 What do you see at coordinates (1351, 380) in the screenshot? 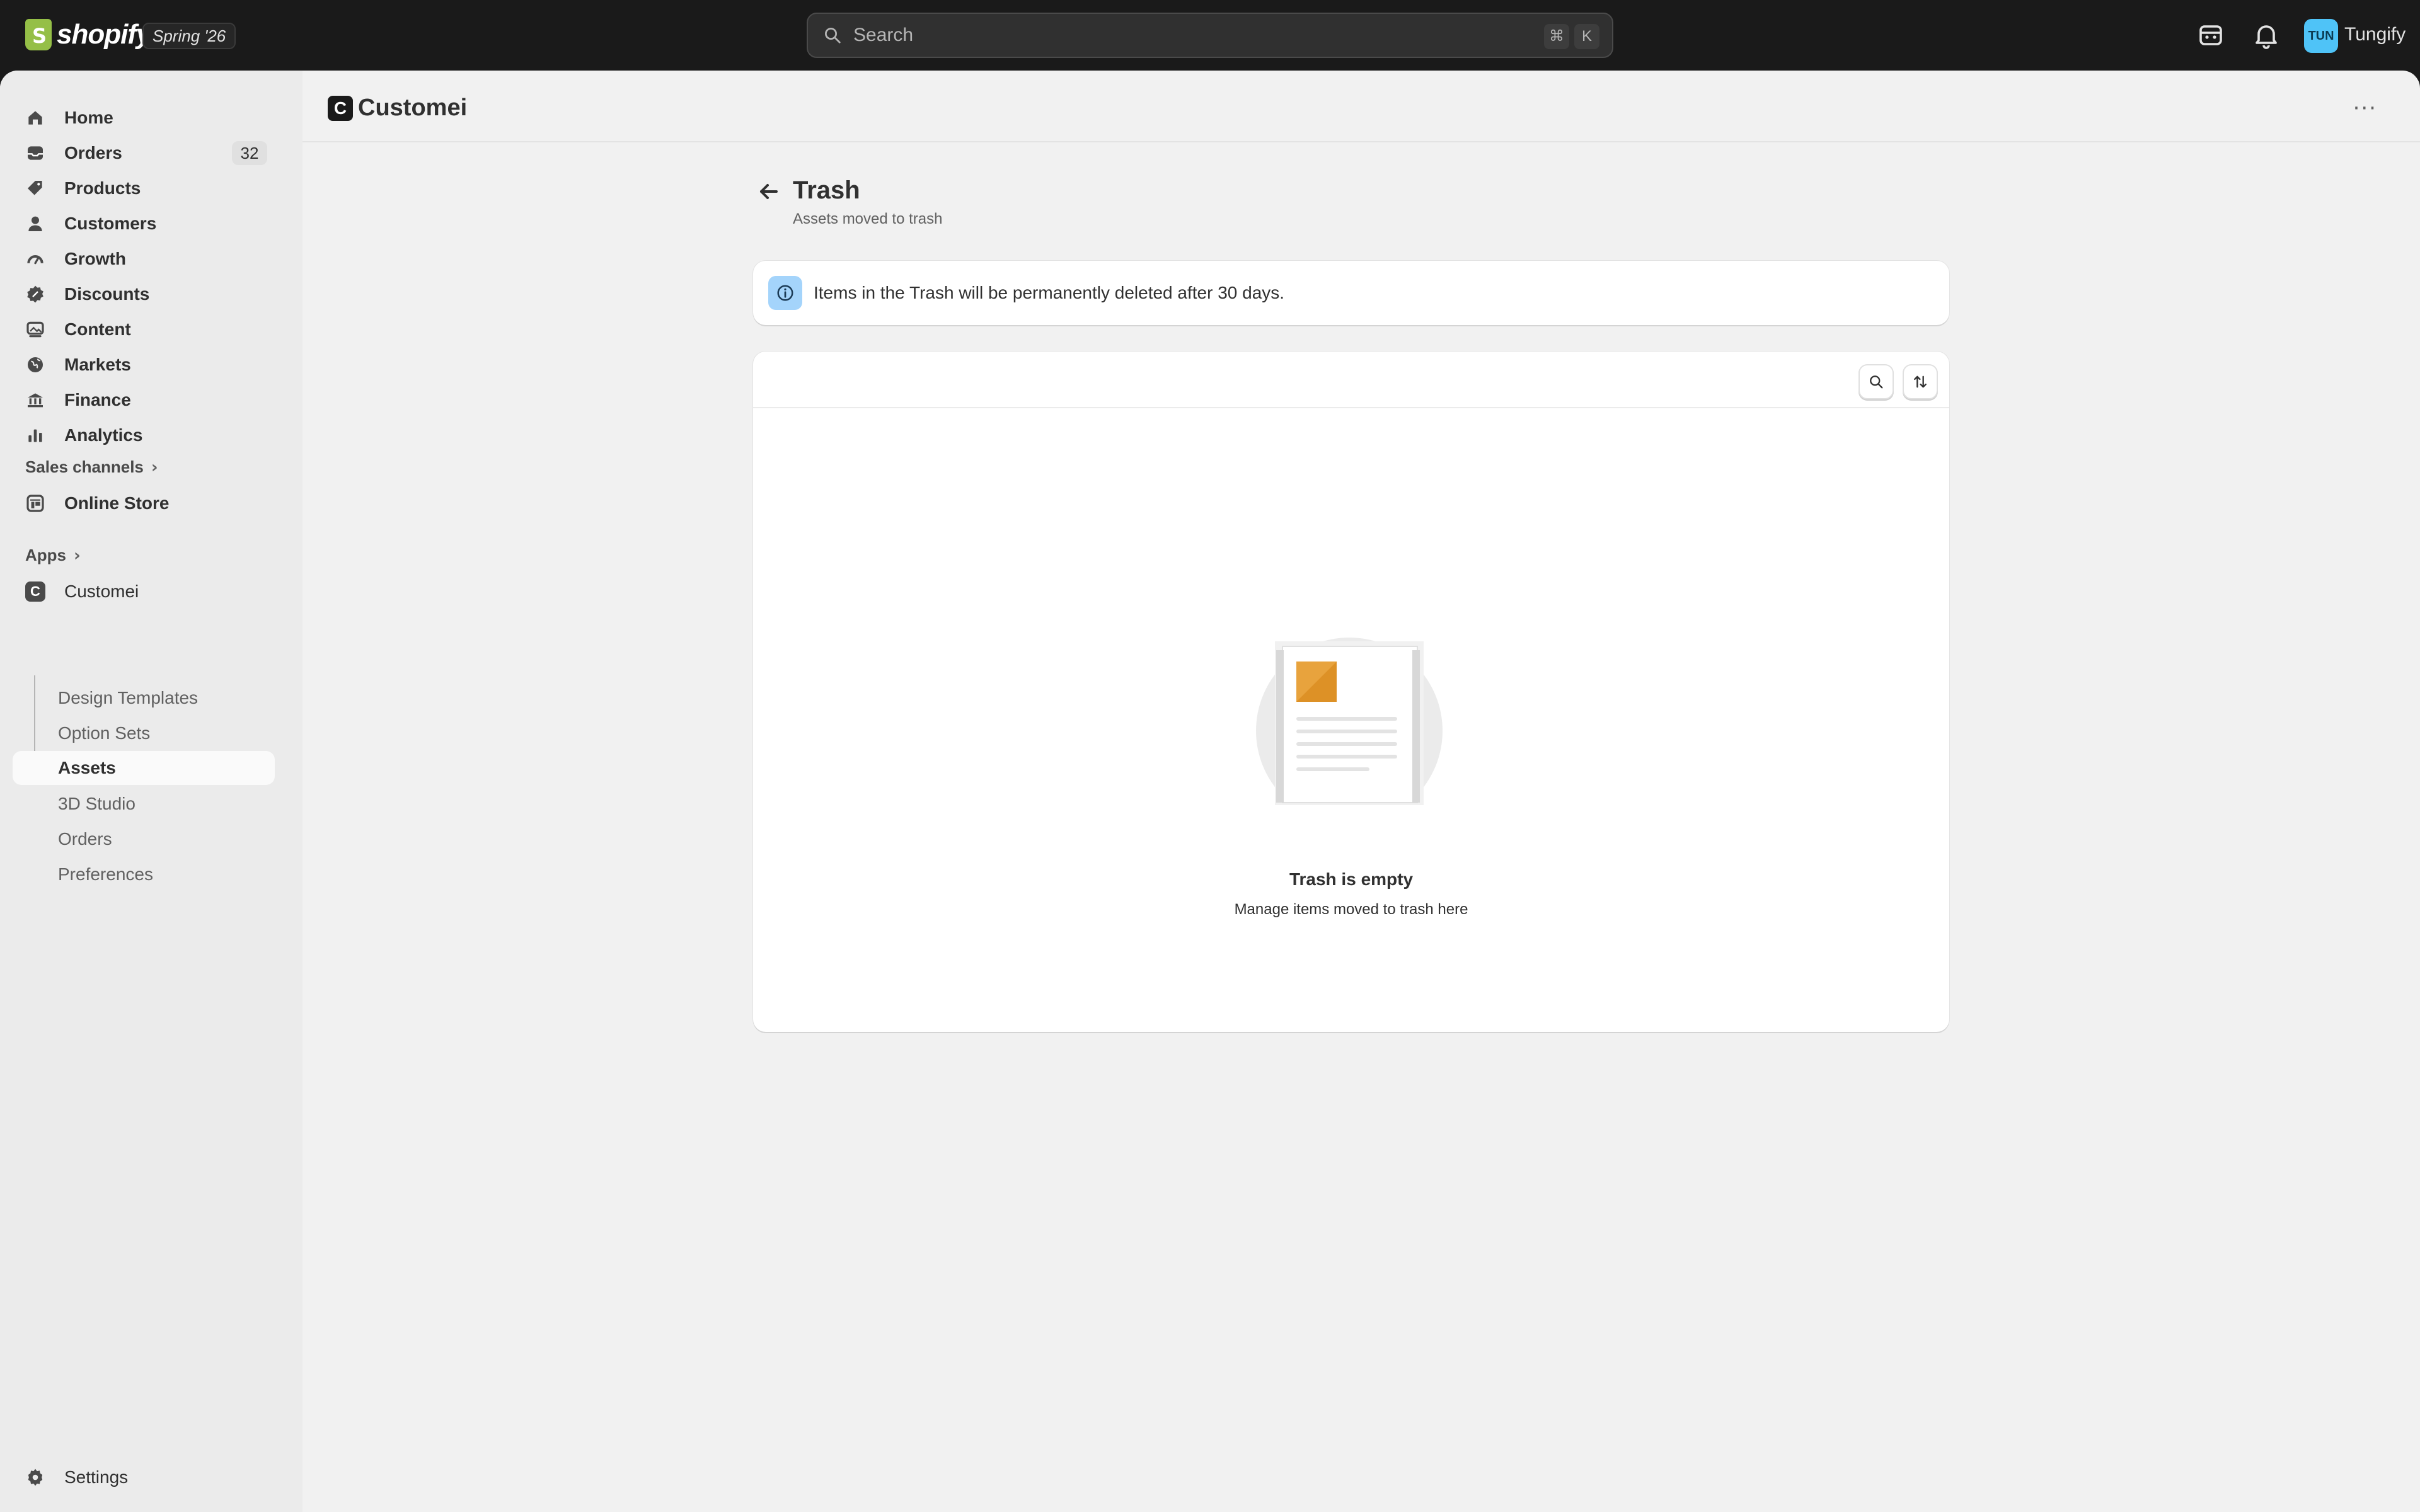
I see `card-toolbar` at bounding box center [1351, 380].